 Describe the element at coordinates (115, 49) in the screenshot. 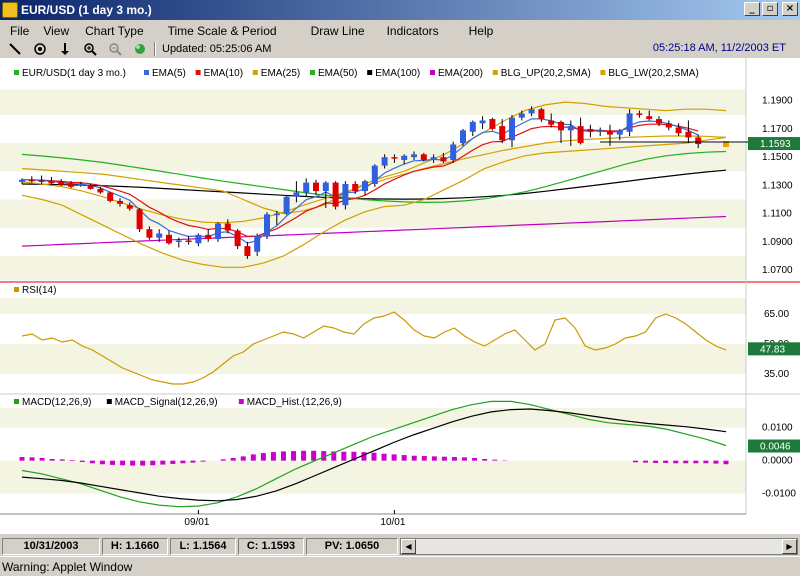

I see `zoom-out-icon` at that location.